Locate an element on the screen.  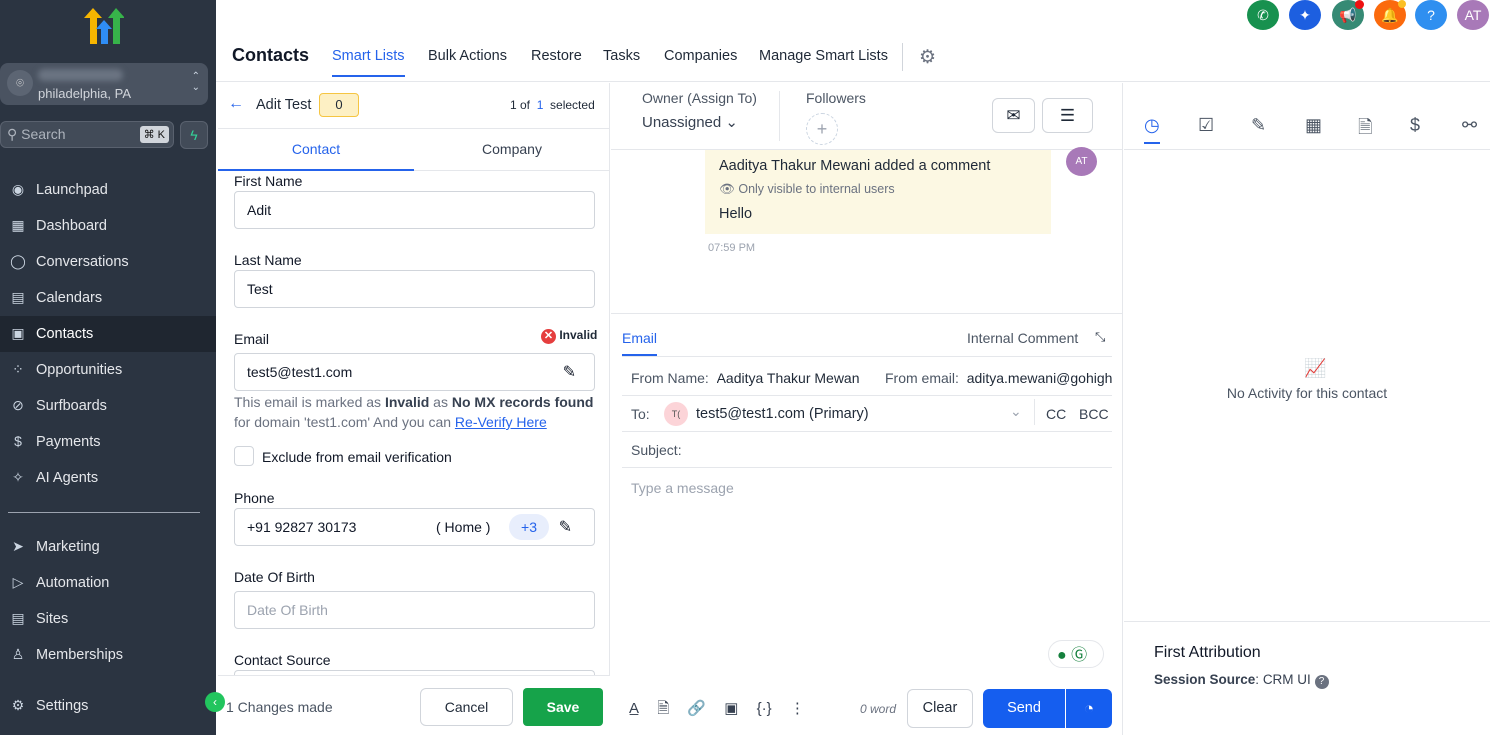
from-email-value: aditya.mewani@gohighlevel.com is located at coordinates (1040, 378).